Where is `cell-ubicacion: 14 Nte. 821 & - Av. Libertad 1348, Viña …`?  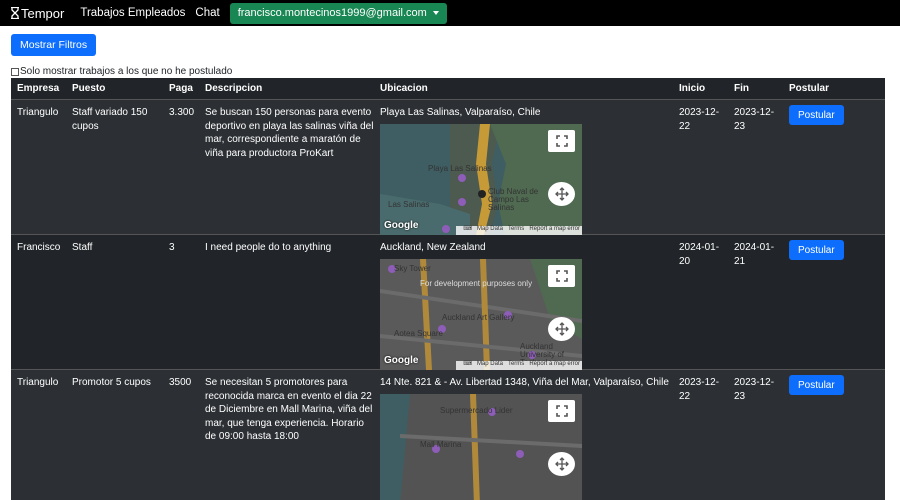
cell-ubicacion: 14 Nte. 821 & - Av. Libertad 1348, Viña … is located at coordinates (523, 435).